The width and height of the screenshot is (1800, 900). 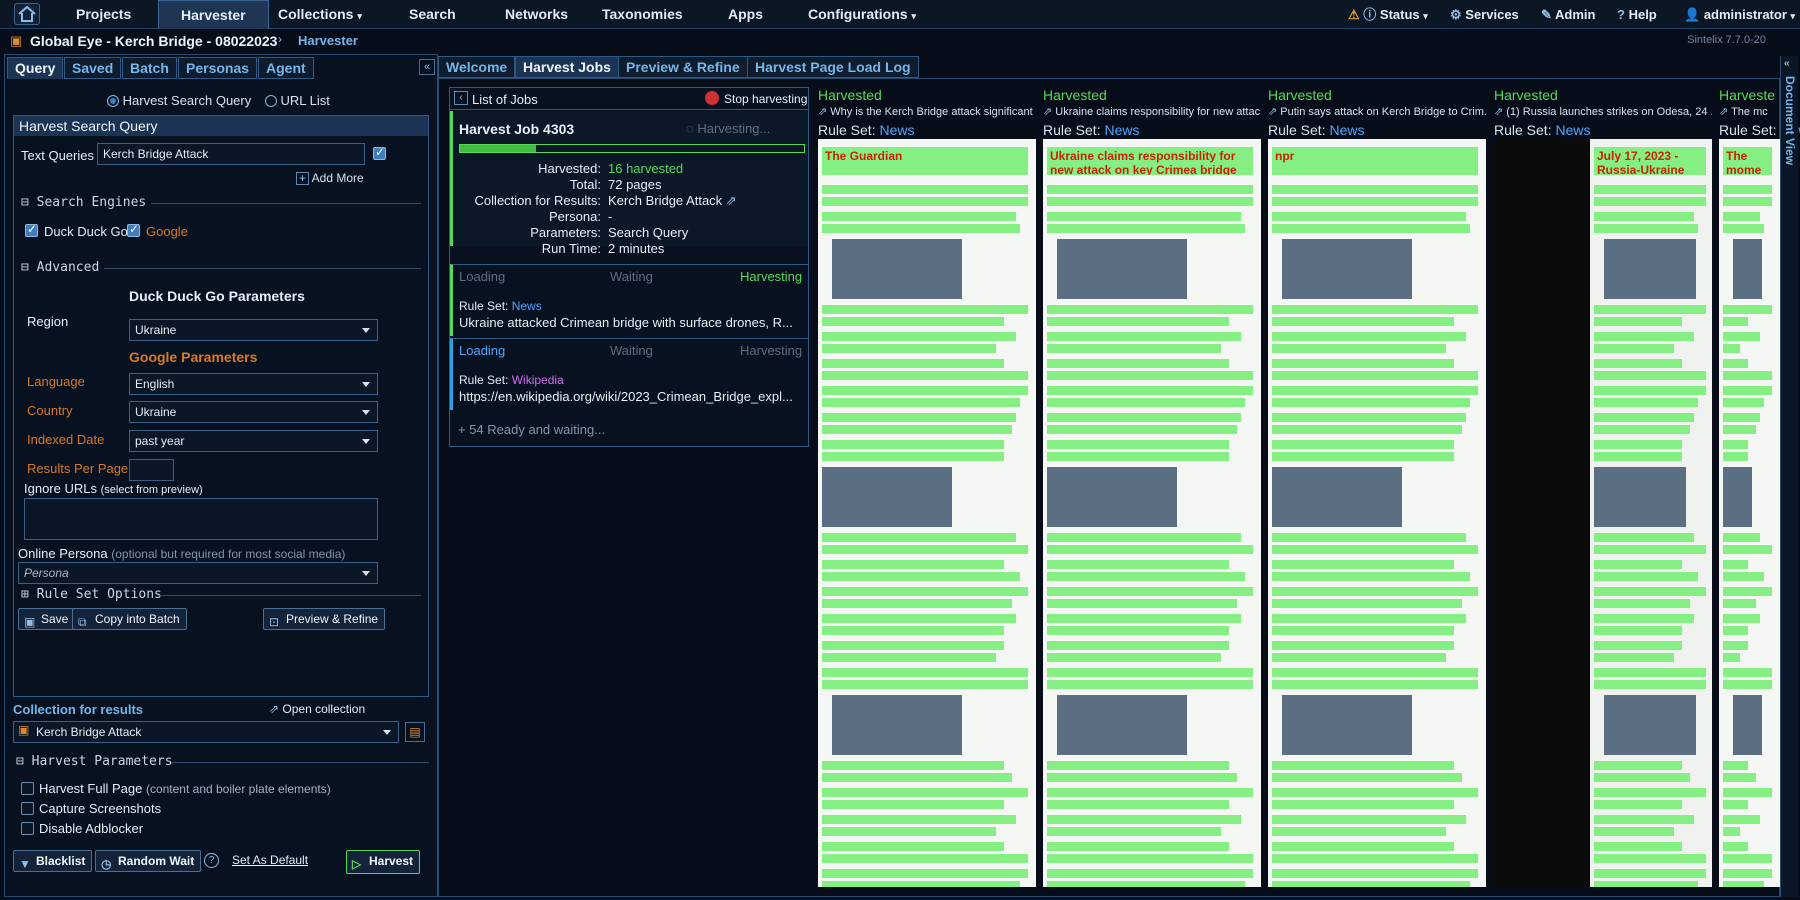 What do you see at coordinates (567, 67) in the screenshot?
I see `tab-harvest-jobs: Harvest Jobs` at bounding box center [567, 67].